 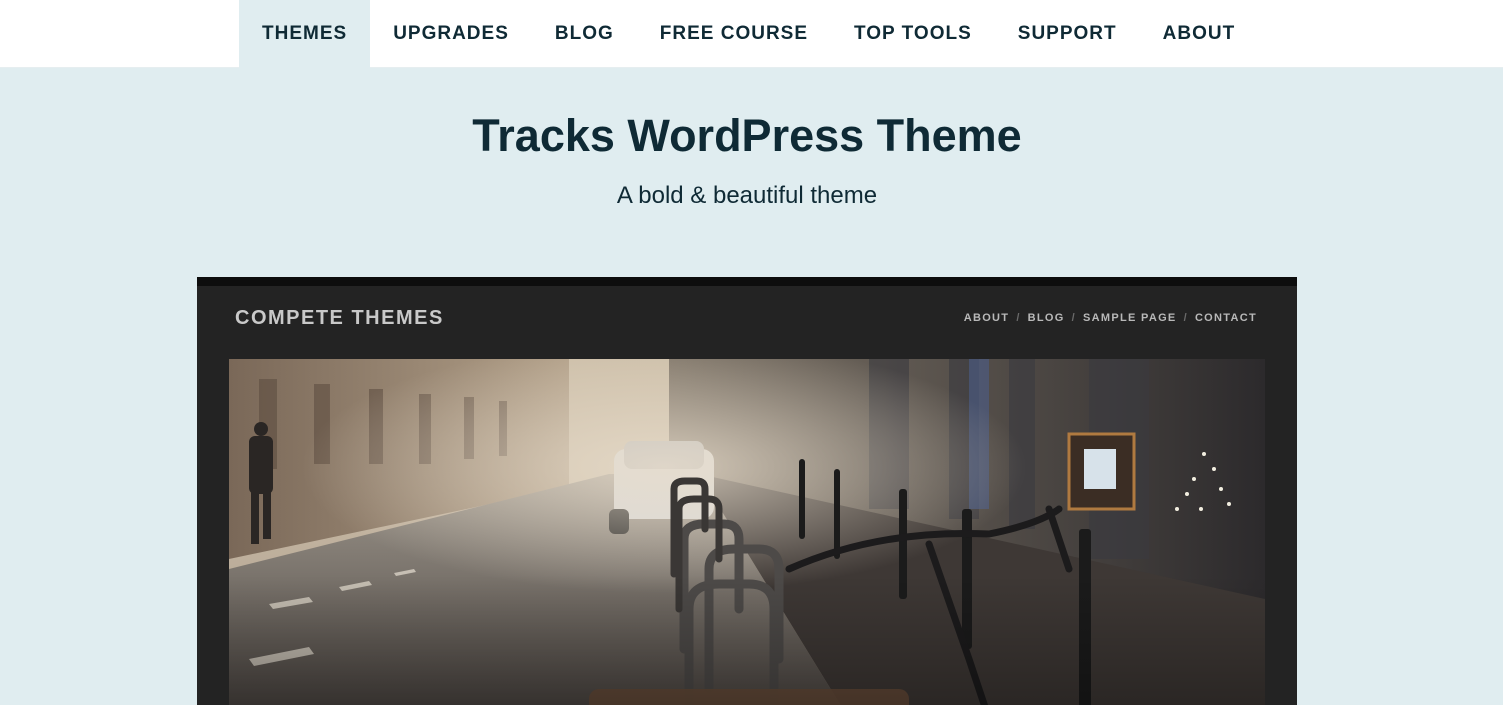 What do you see at coordinates (734, 34) in the screenshot?
I see `nav-item-free-course: FREE COURSE` at bounding box center [734, 34].